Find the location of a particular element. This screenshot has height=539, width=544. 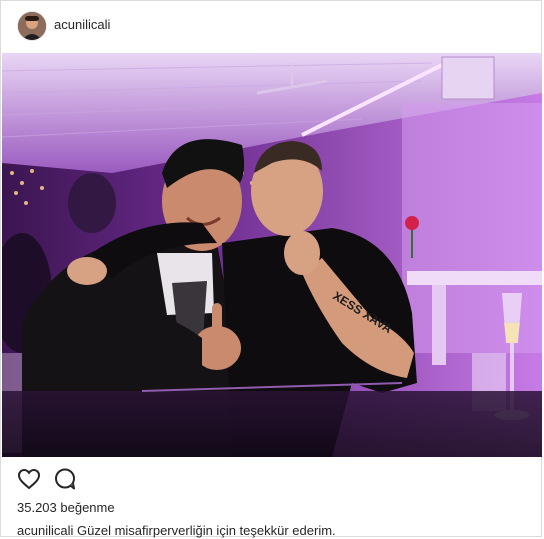

comment-icon is located at coordinates (65, 479).